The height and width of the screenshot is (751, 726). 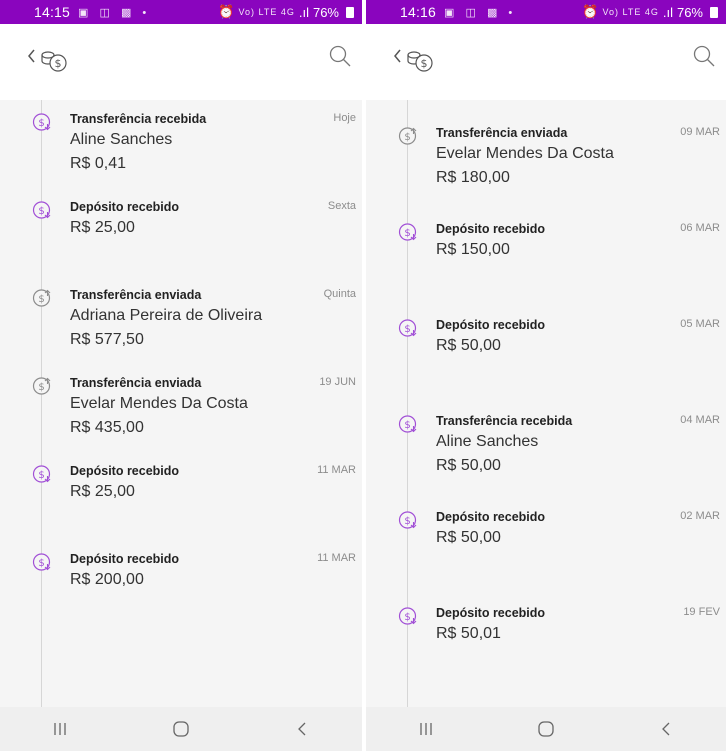 What do you see at coordinates (700, 420) in the screenshot?
I see `transaction-date: 04 MAR` at bounding box center [700, 420].